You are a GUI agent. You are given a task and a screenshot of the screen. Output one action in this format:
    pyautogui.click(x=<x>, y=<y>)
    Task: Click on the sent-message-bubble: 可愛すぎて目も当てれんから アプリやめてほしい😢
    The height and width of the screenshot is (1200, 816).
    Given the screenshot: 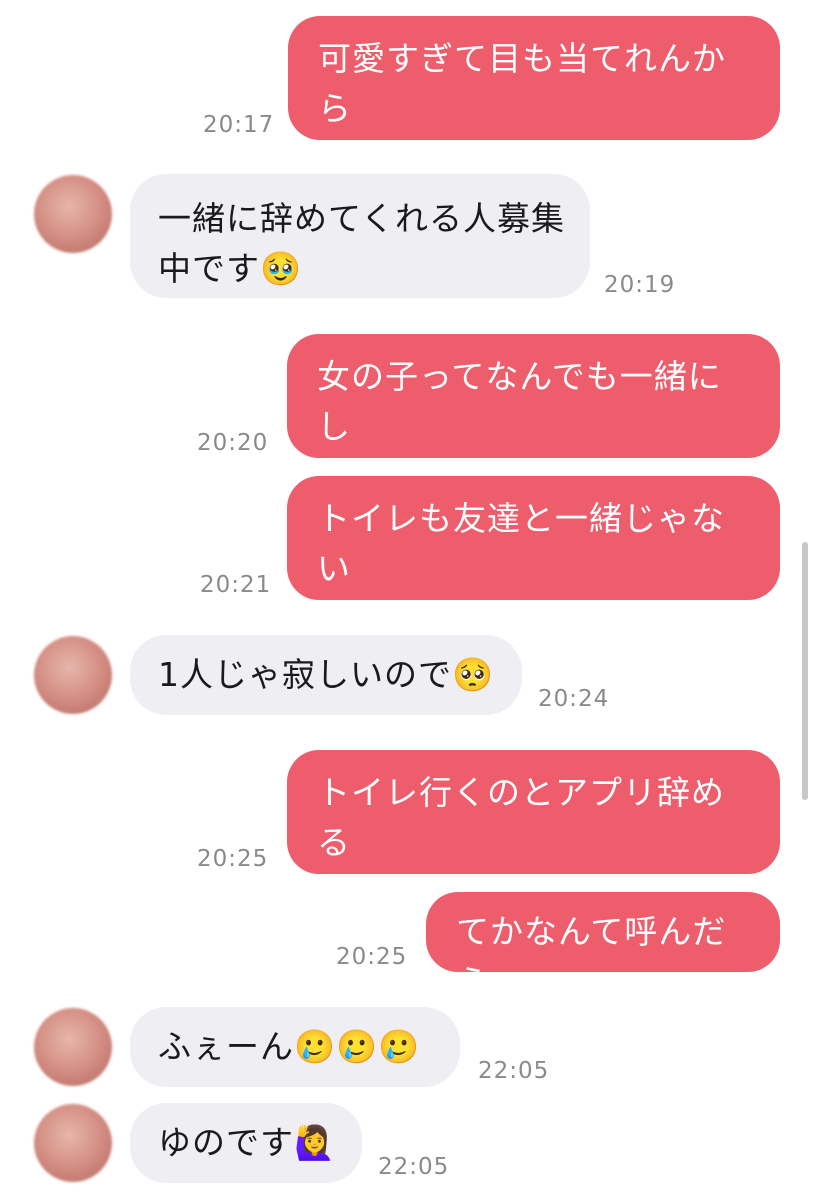 What is the action you would take?
    pyautogui.click(x=534, y=97)
    